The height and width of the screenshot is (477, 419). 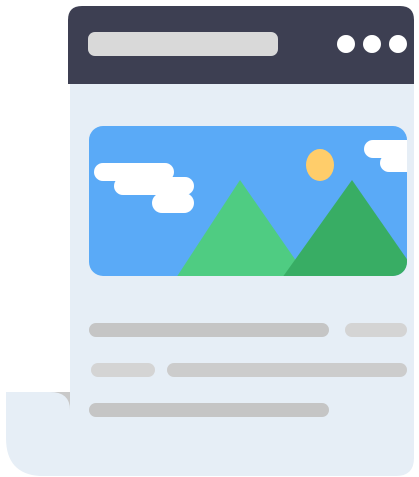 What do you see at coordinates (183, 44) in the screenshot?
I see `address-bar` at bounding box center [183, 44].